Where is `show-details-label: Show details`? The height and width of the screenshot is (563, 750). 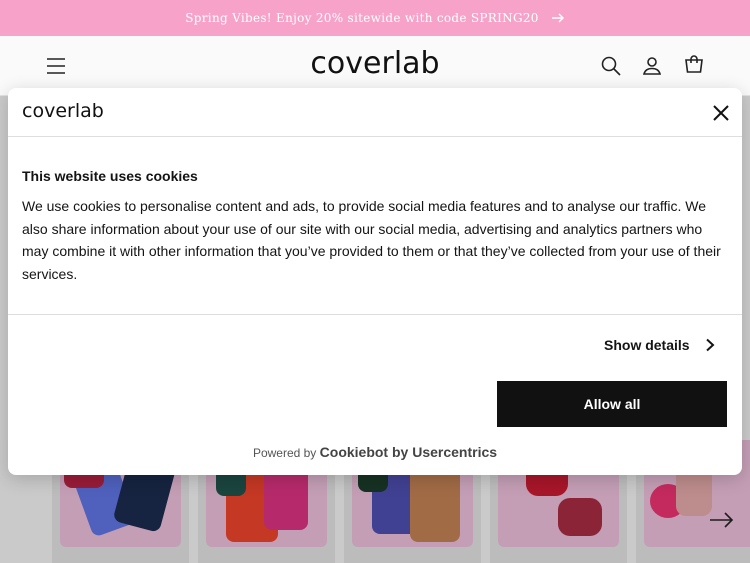
show-details-label: Show details is located at coordinates (647, 345).